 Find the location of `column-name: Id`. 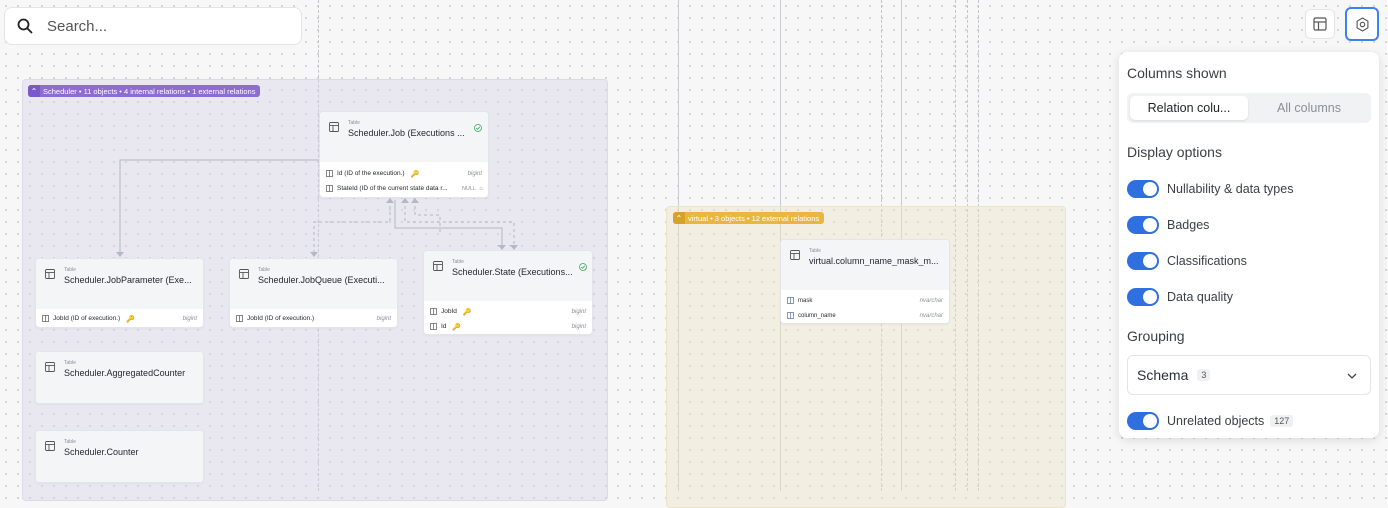

column-name: Id is located at coordinates (444, 326).